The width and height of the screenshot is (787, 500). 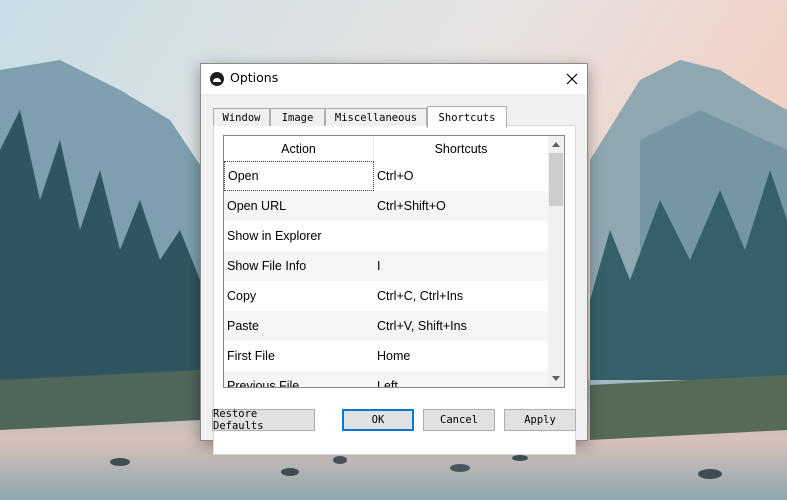 I want to click on tab-shortcuts: Shortcuts, so click(x=467, y=117).